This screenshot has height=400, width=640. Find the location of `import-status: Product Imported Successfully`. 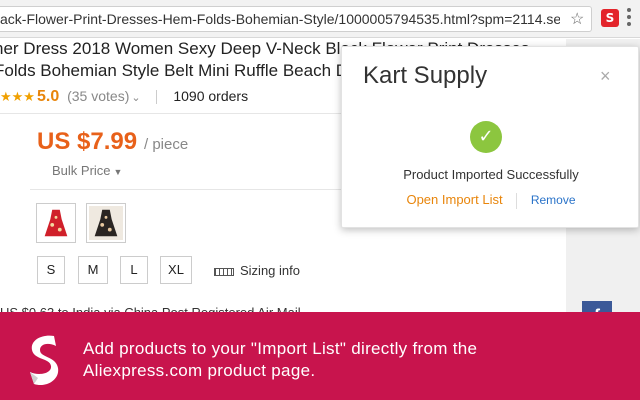

import-status: Product Imported Successfully is located at coordinates (491, 174).